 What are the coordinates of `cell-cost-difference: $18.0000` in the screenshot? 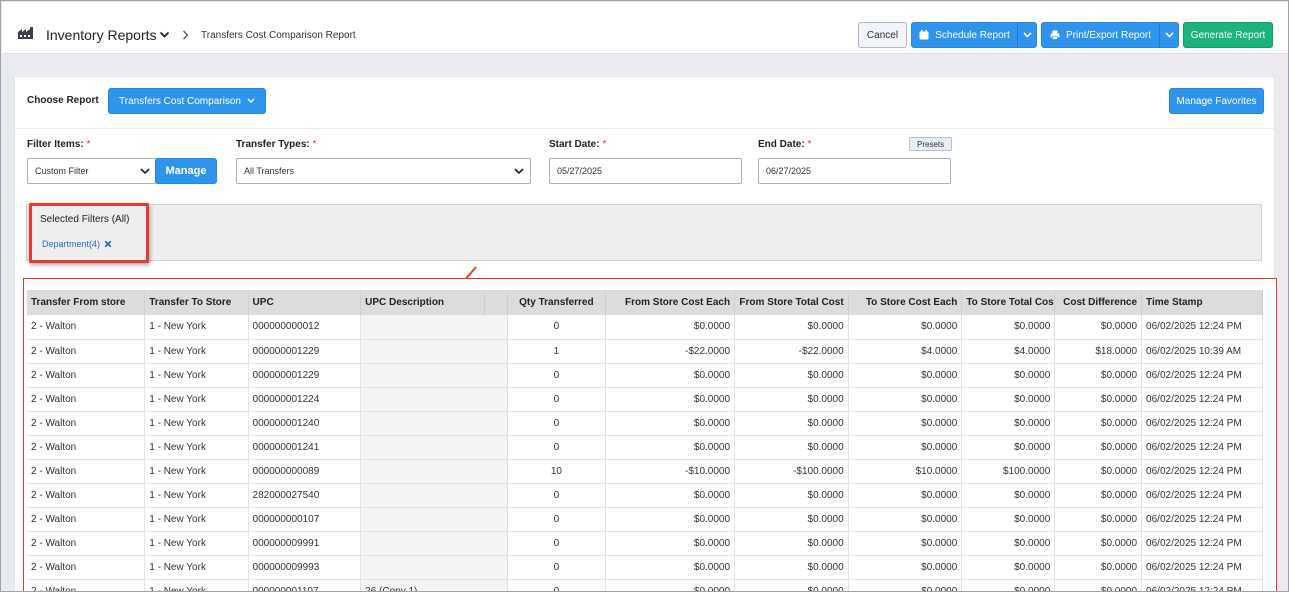 It's located at (1098, 351).